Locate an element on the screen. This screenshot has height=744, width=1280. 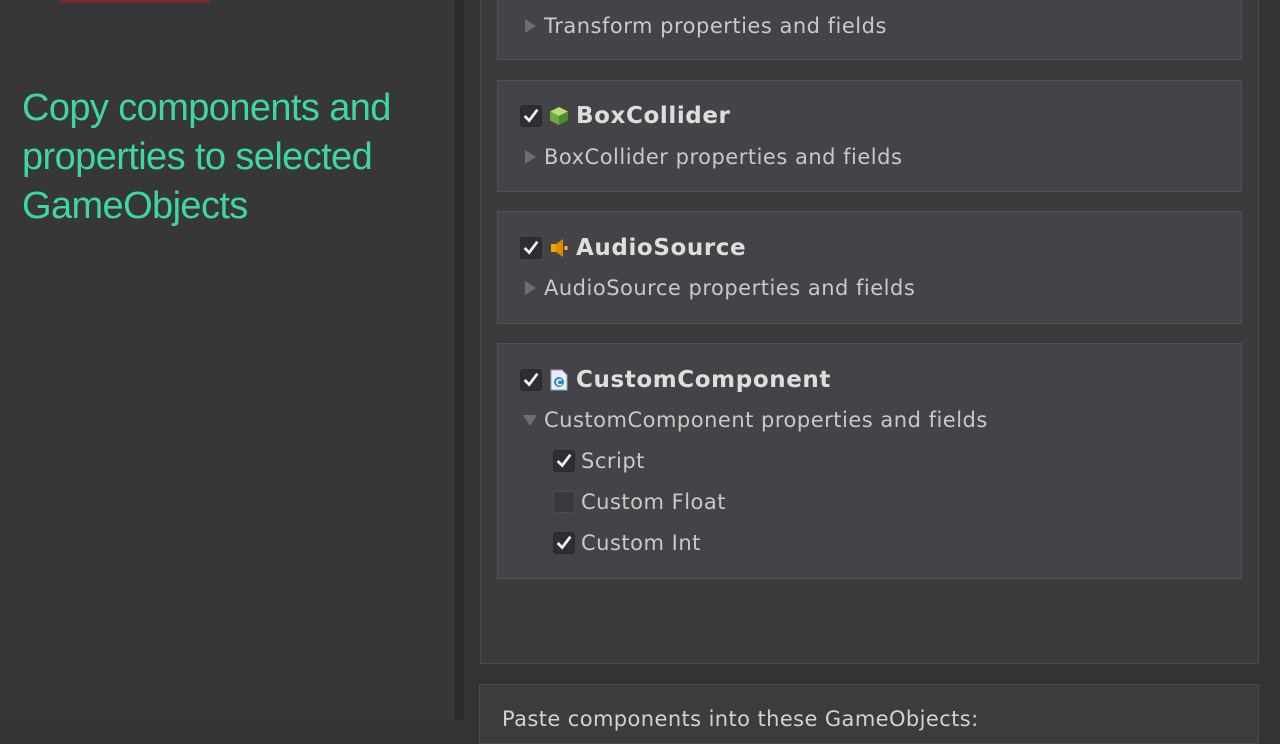
script-file-icon: C is located at coordinates (559, 380).